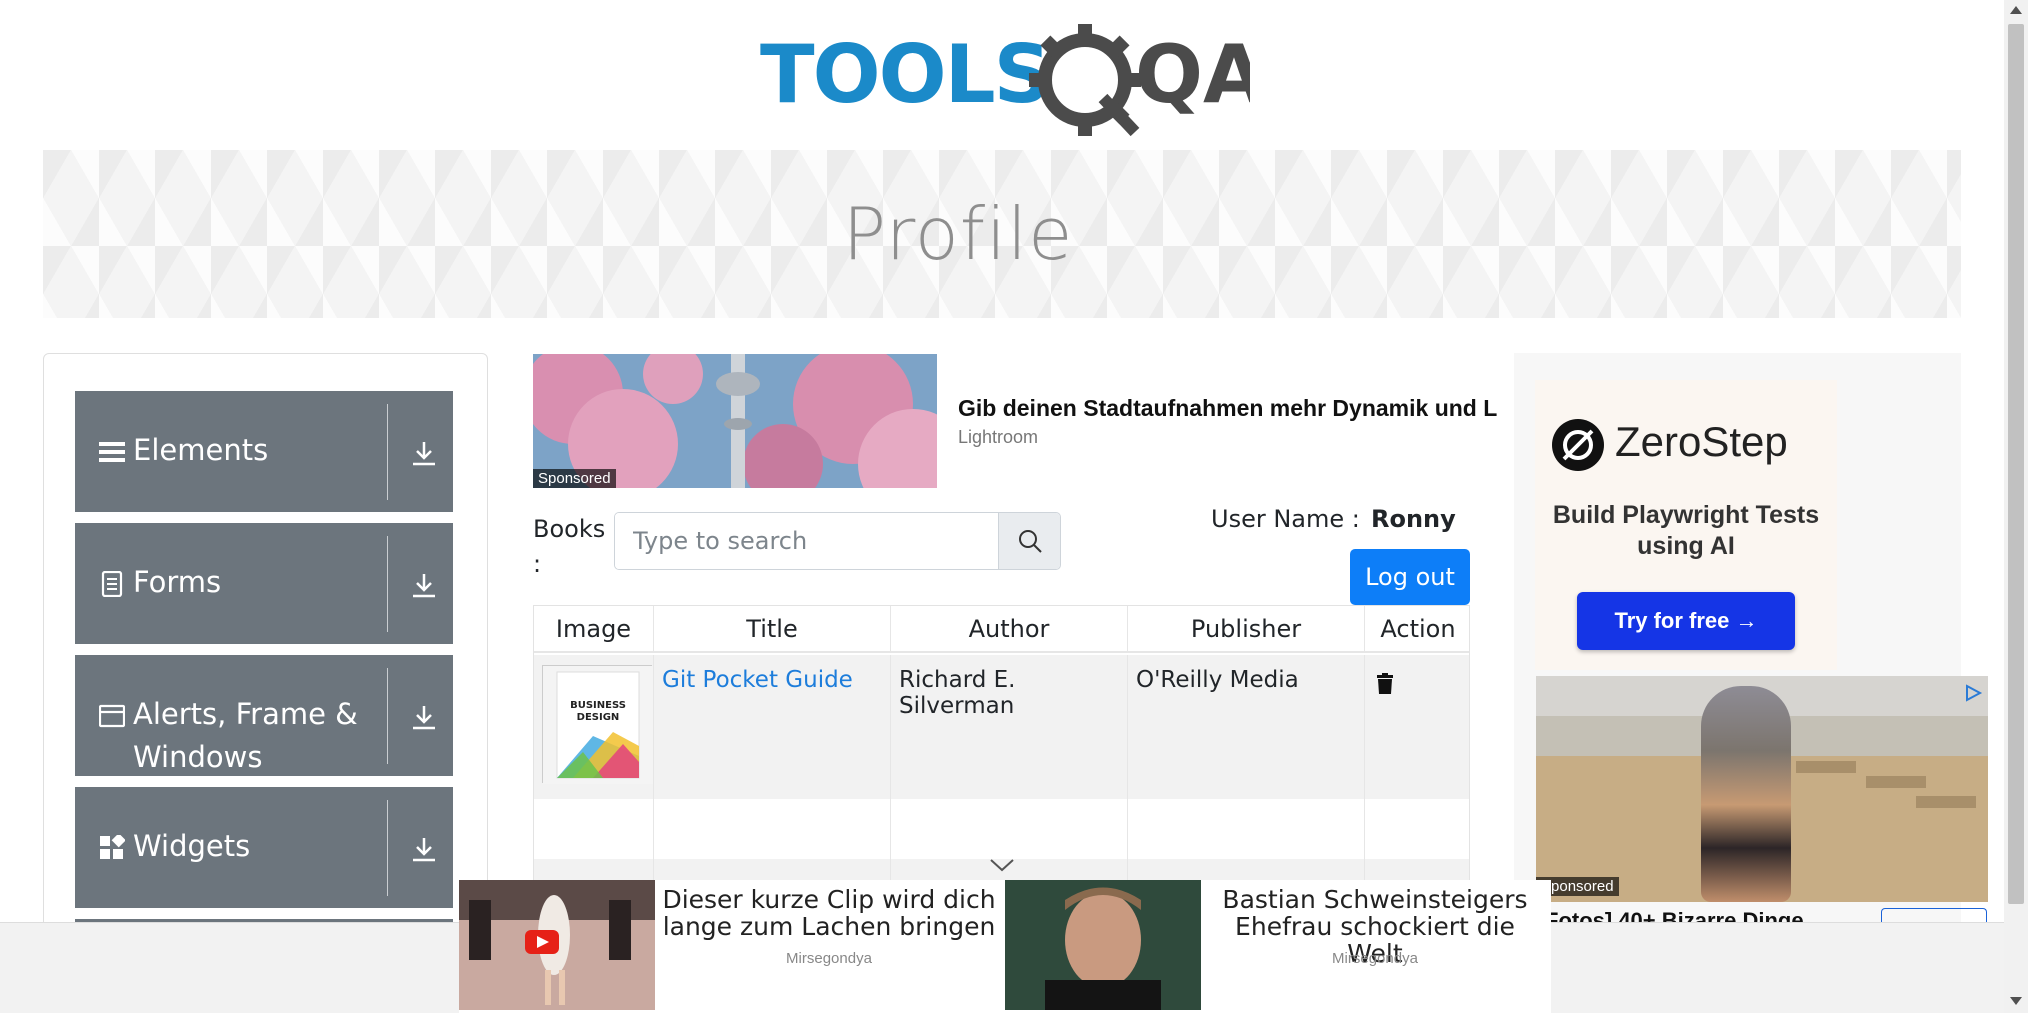 This screenshot has width=2028, height=1013. Describe the element at coordinates (192, 846) in the screenshot. I see `sidebar-group-label: Widgets` at that location.